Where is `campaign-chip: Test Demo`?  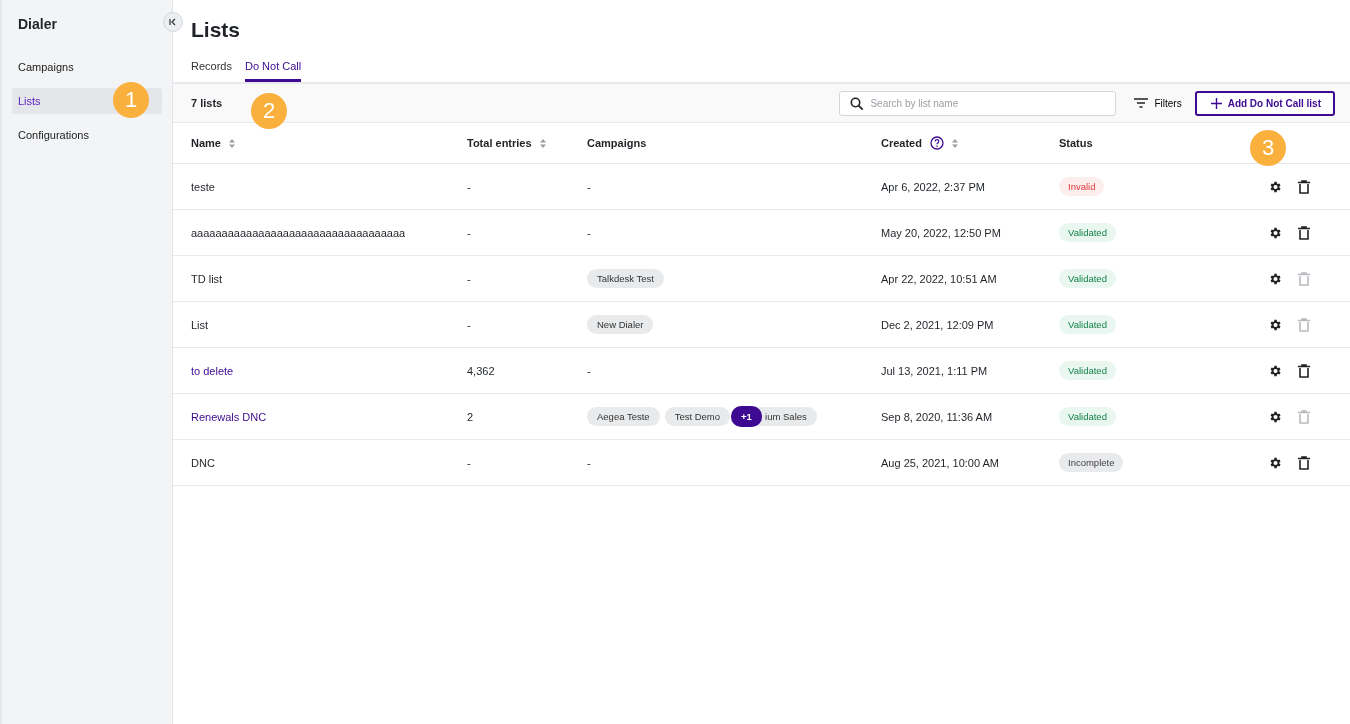
campaign-chip: Test Demo is located at coordinates (697, 416).